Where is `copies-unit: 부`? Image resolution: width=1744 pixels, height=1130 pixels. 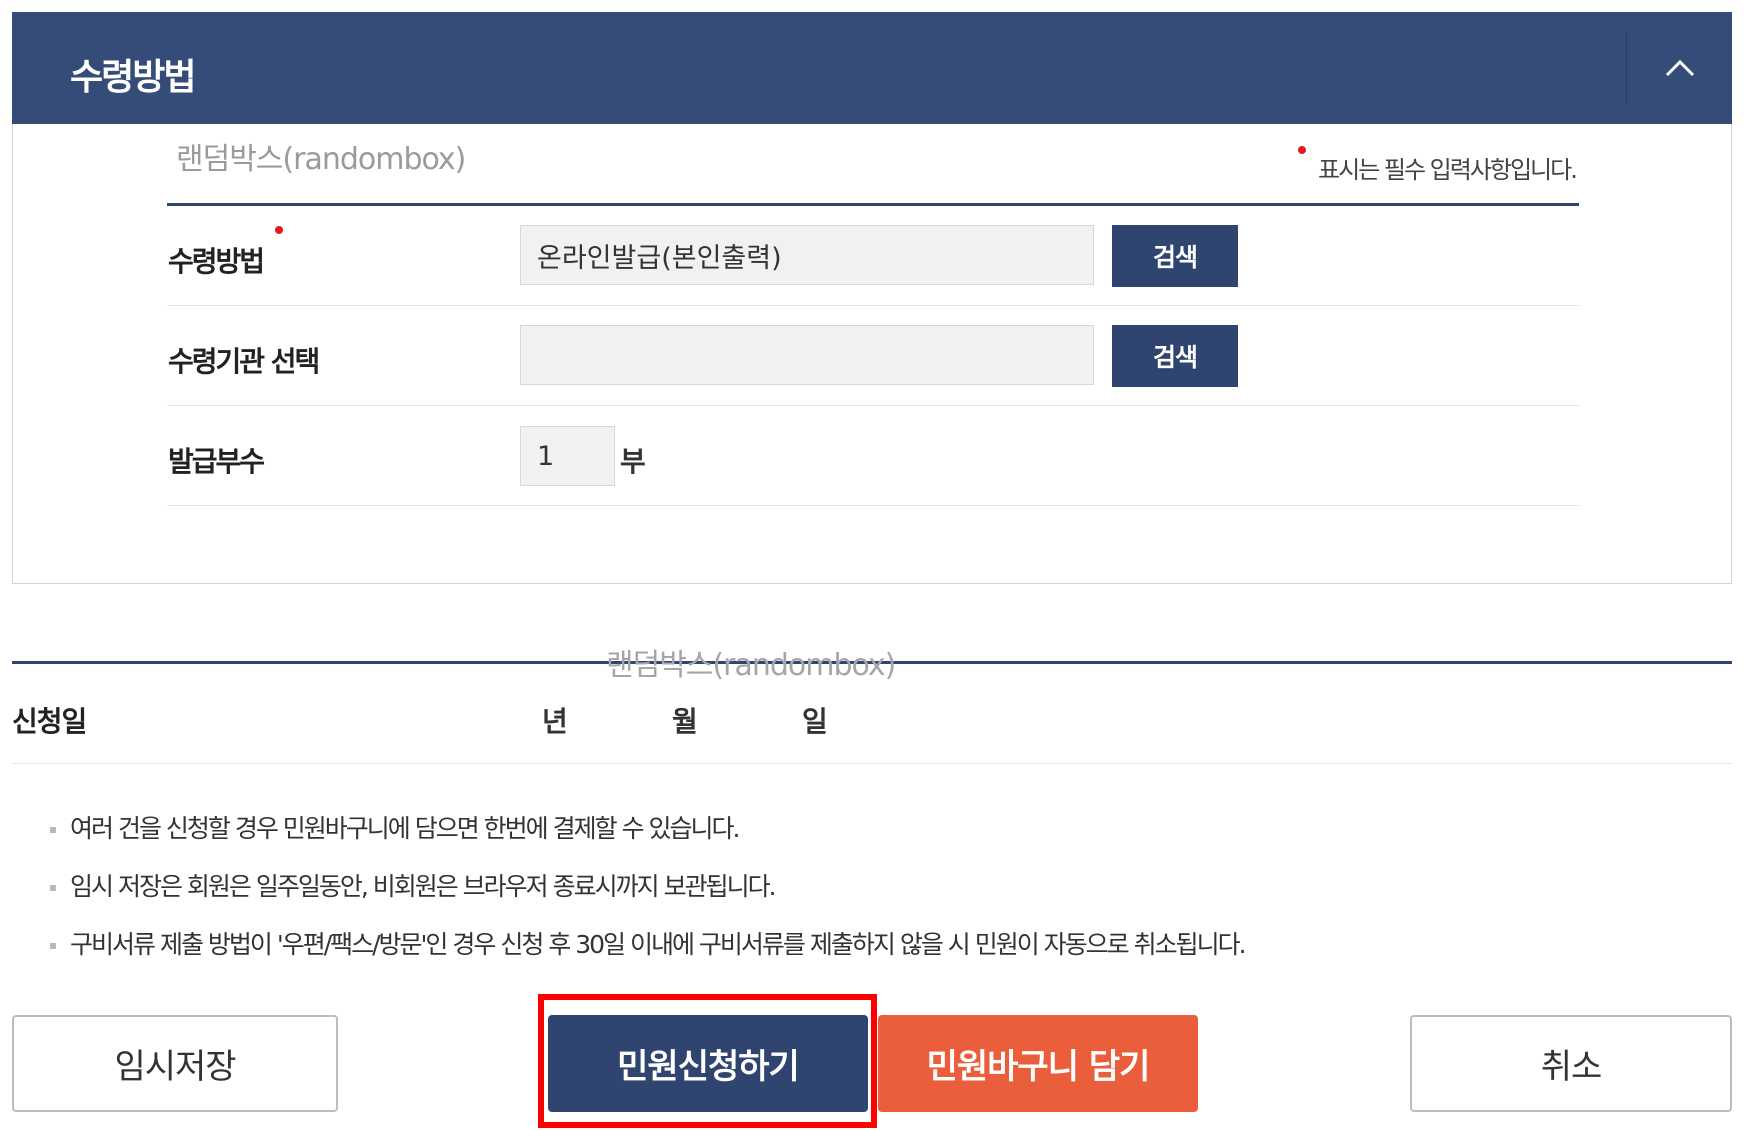 copies-unit: 부 is located at coordinates (633, 461).